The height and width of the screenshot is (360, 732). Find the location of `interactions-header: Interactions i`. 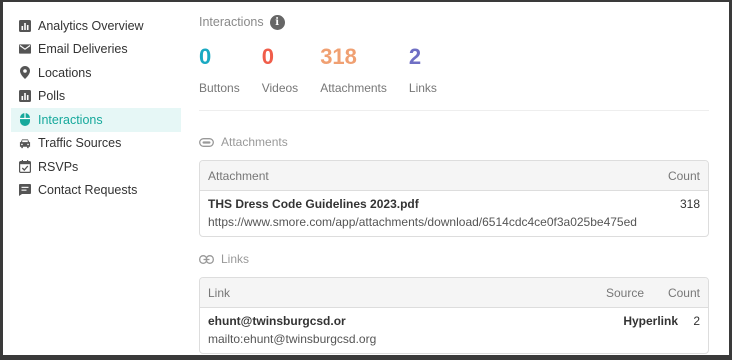

interactions-header: Interactions i is located at coordinates (454, 22).